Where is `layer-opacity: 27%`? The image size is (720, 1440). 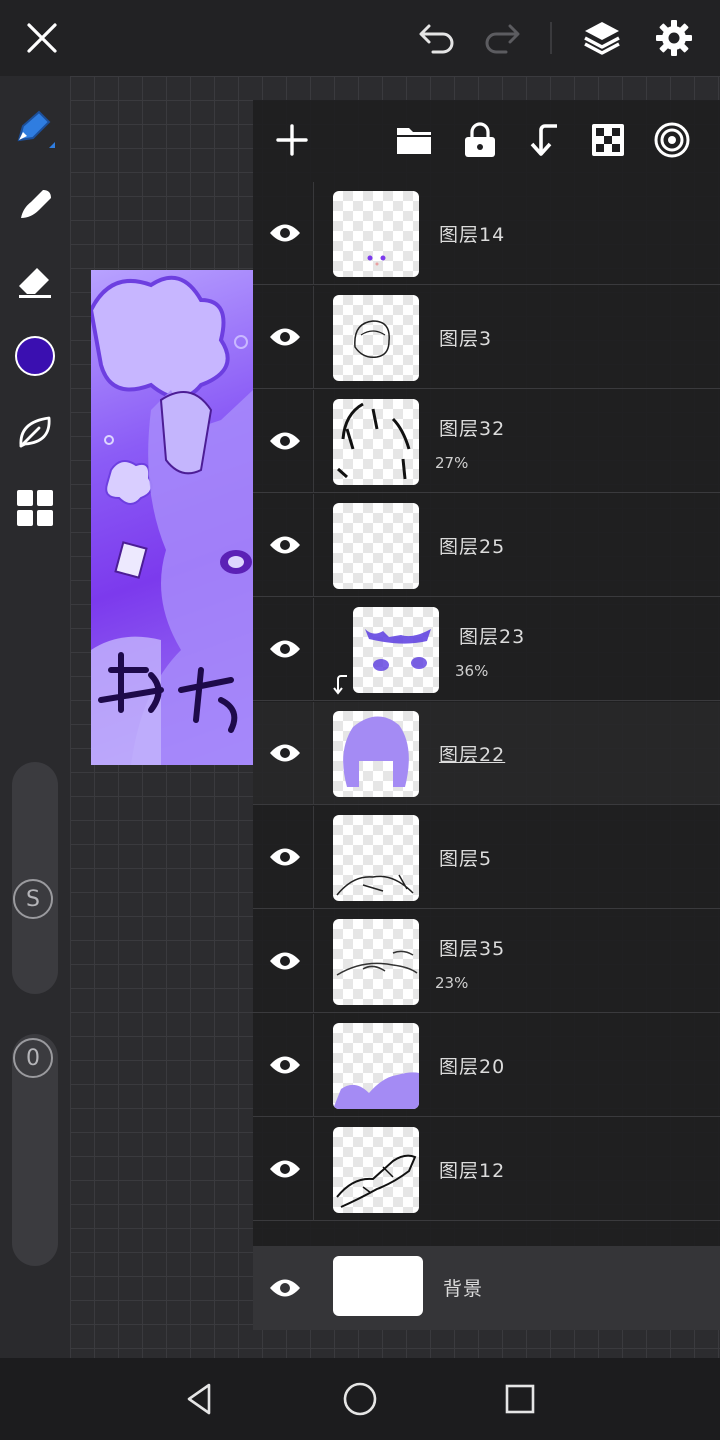
layer-opacity: 27% is located at coordinates (452, 463).